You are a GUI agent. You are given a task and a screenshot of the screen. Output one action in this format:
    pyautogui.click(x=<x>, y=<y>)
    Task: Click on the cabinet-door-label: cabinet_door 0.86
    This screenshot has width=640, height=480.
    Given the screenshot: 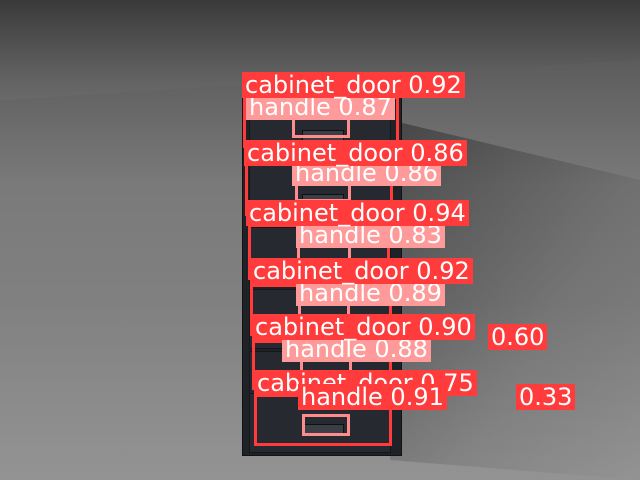 What is the action you would take?
    pyautogui.click(x=355, y=153)
    